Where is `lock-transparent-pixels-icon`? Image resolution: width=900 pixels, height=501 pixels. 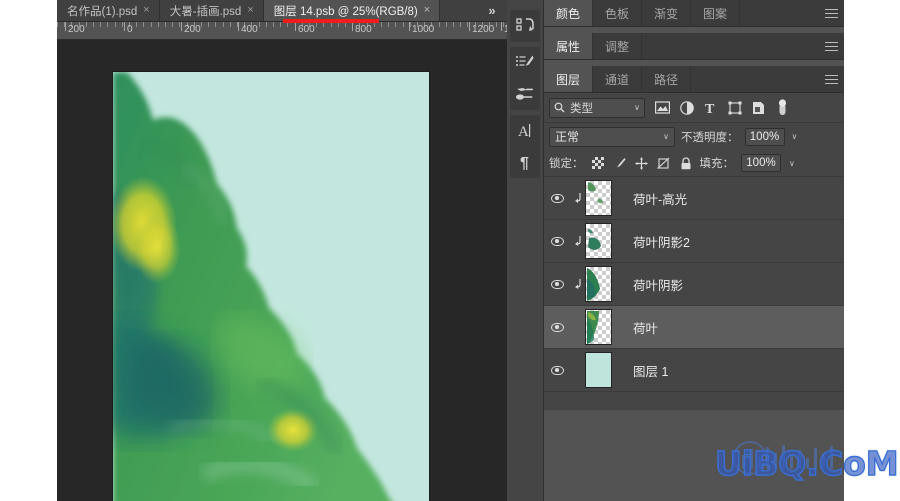 lock-transparent-pixels-icon is located at coordinates (598, 163).